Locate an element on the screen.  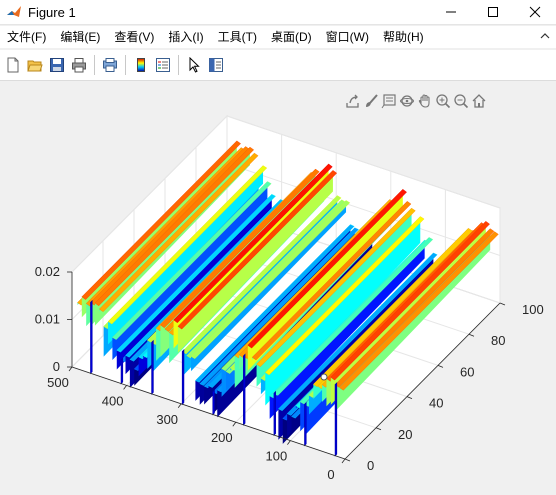
minimize-icon is located at coordinates (451, 12).